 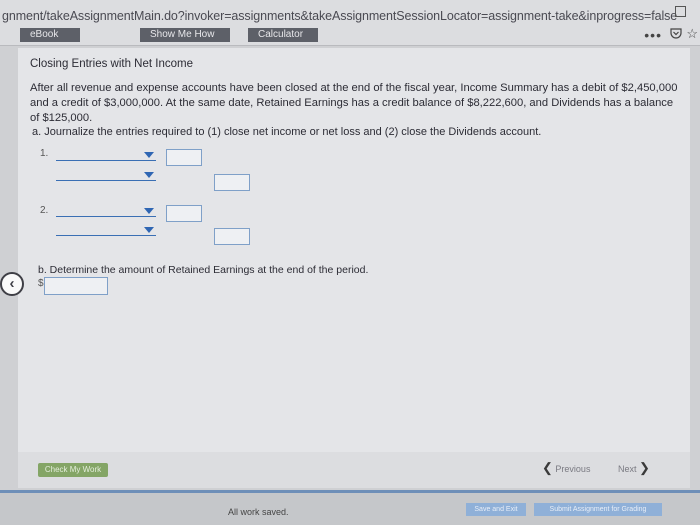 What do you see at coordinates (44, 153) in the screenshot?
I see `entry-1-label: 1.` at bounding box center [44, 153].